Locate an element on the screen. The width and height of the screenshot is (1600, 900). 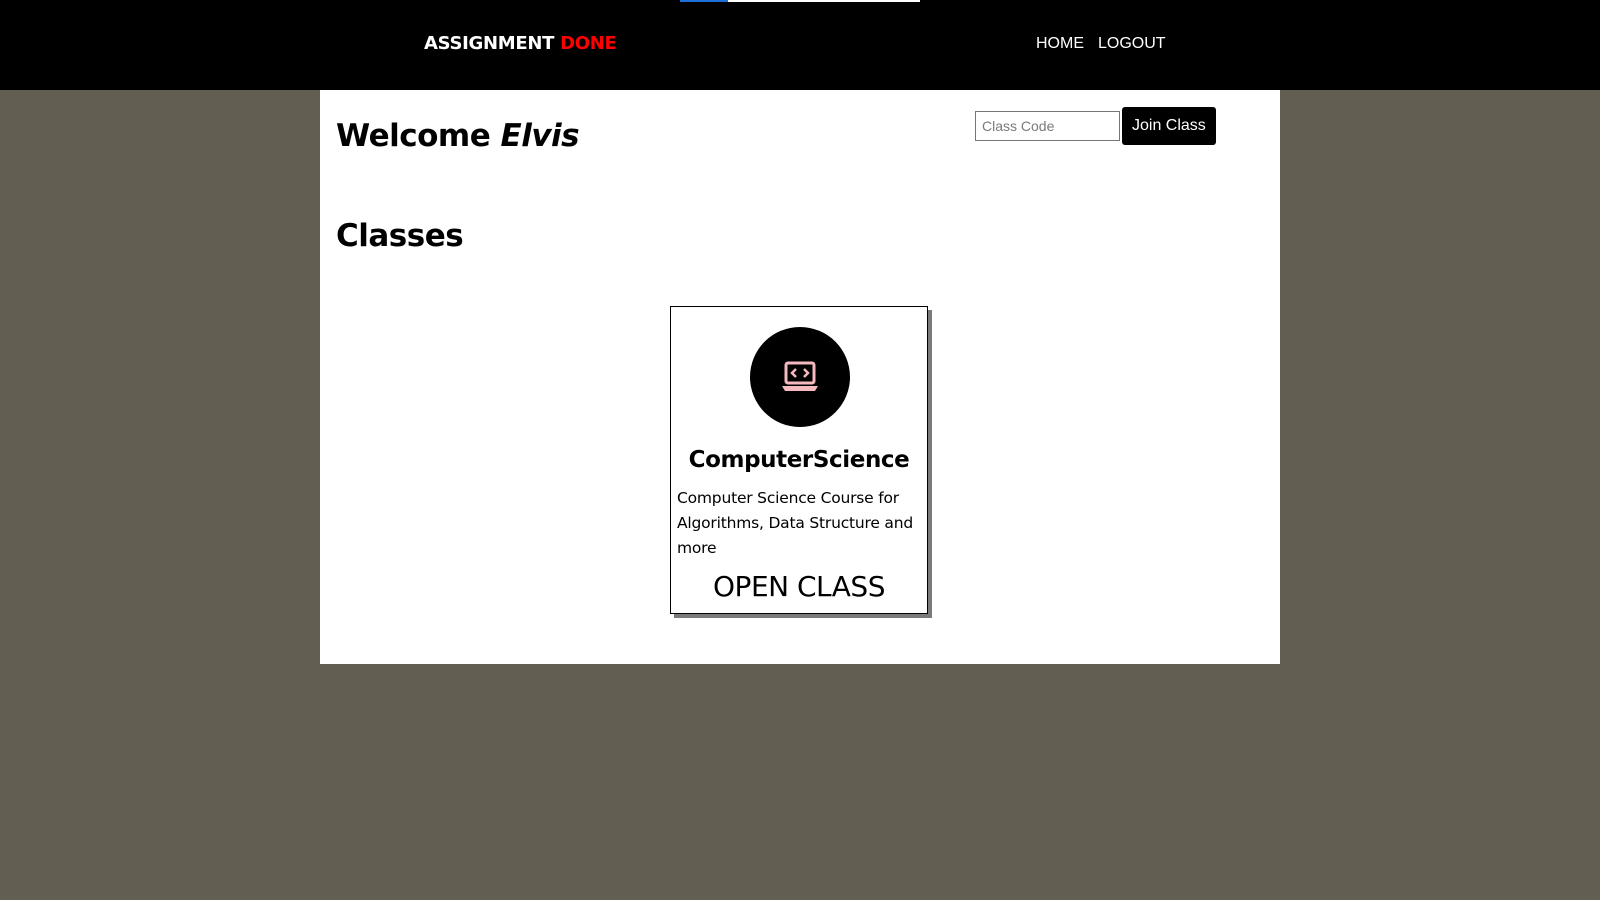
class-code-input is located at coordinates (1047, 126).